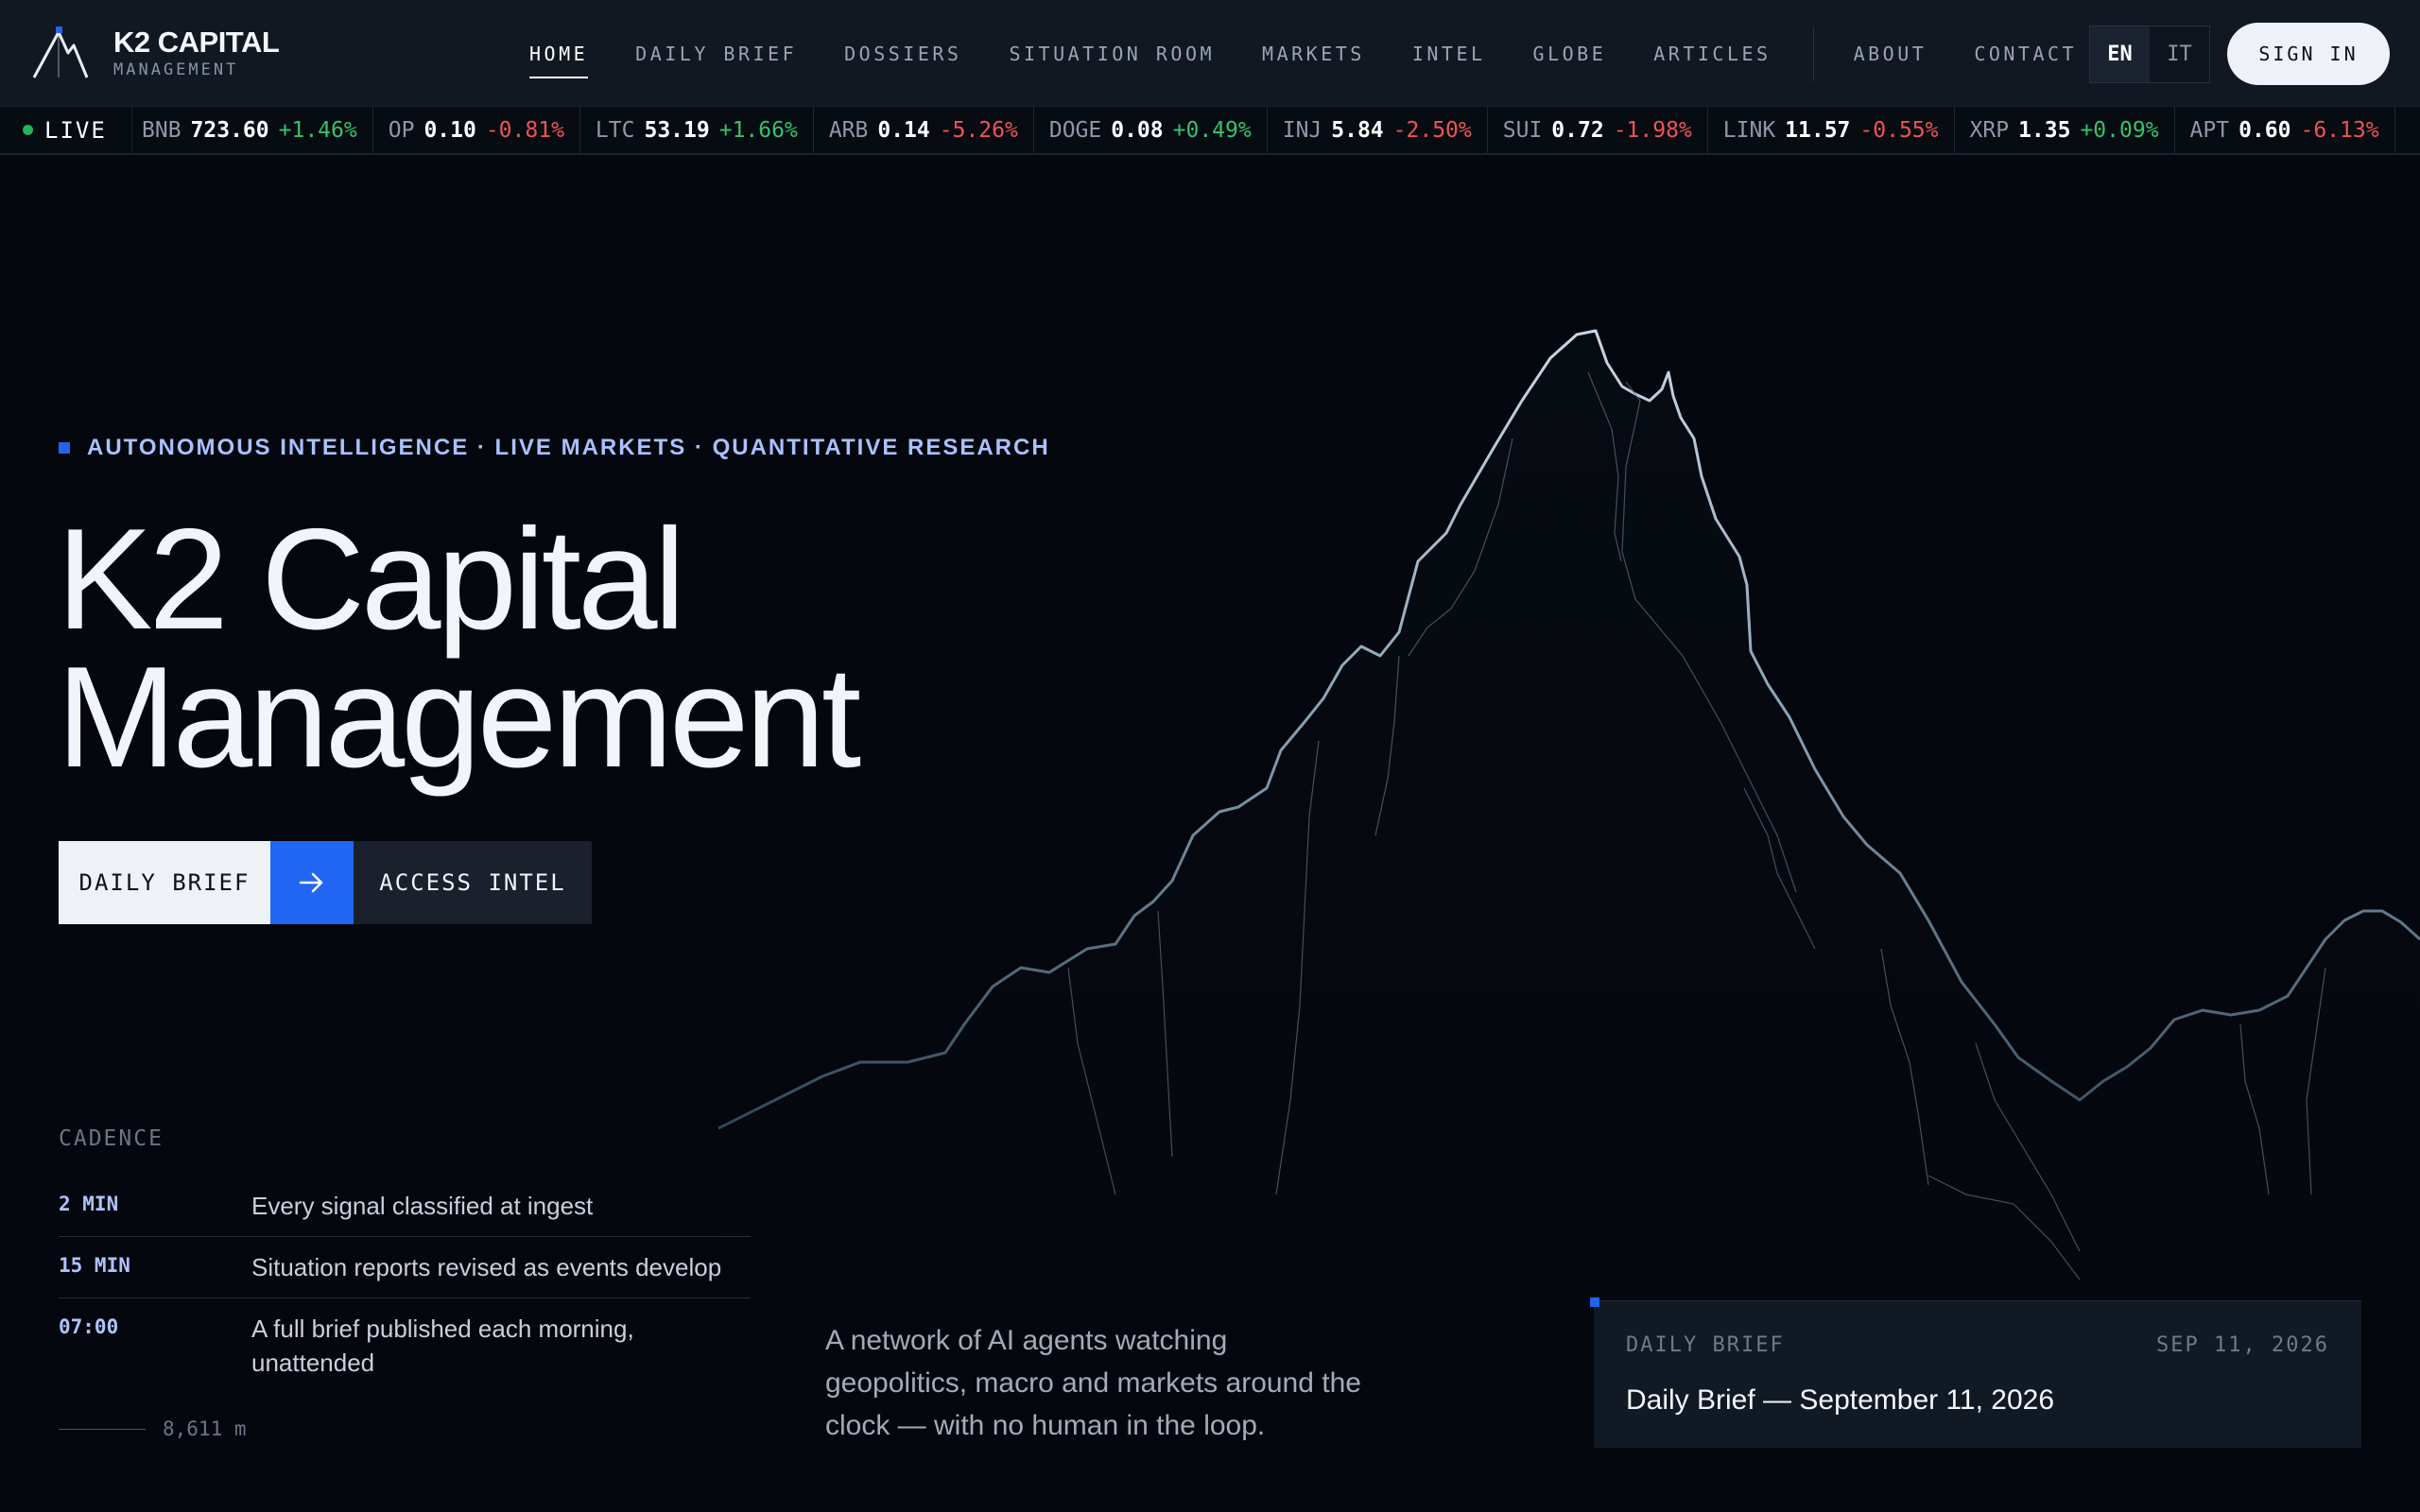  Describe the element at coordinates (176, 69) in the screenshot. I see `brand-subtitle: MANAGEMENT` at that location.